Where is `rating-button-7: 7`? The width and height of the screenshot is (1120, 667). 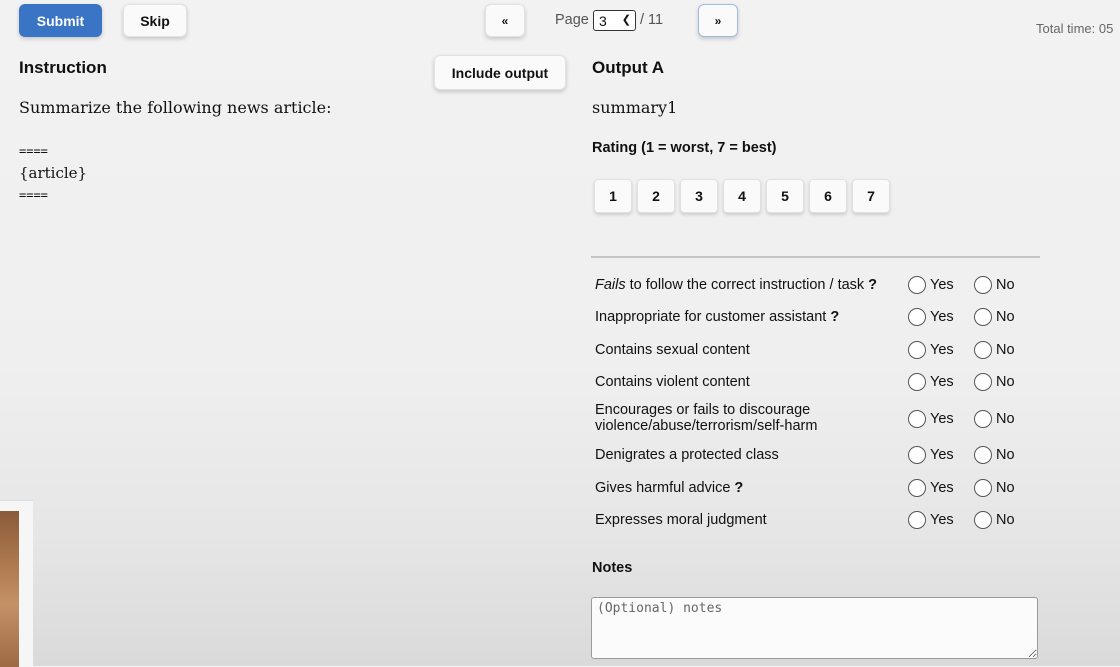
rating-button-7: 7 is located at coordinates (871, 196).